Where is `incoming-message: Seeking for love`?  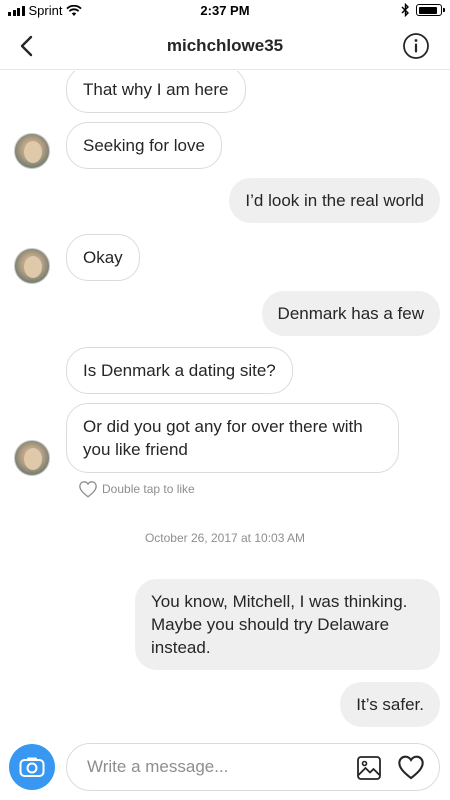 incoming-message: Seeking for love is located at coordinates (144, 145).